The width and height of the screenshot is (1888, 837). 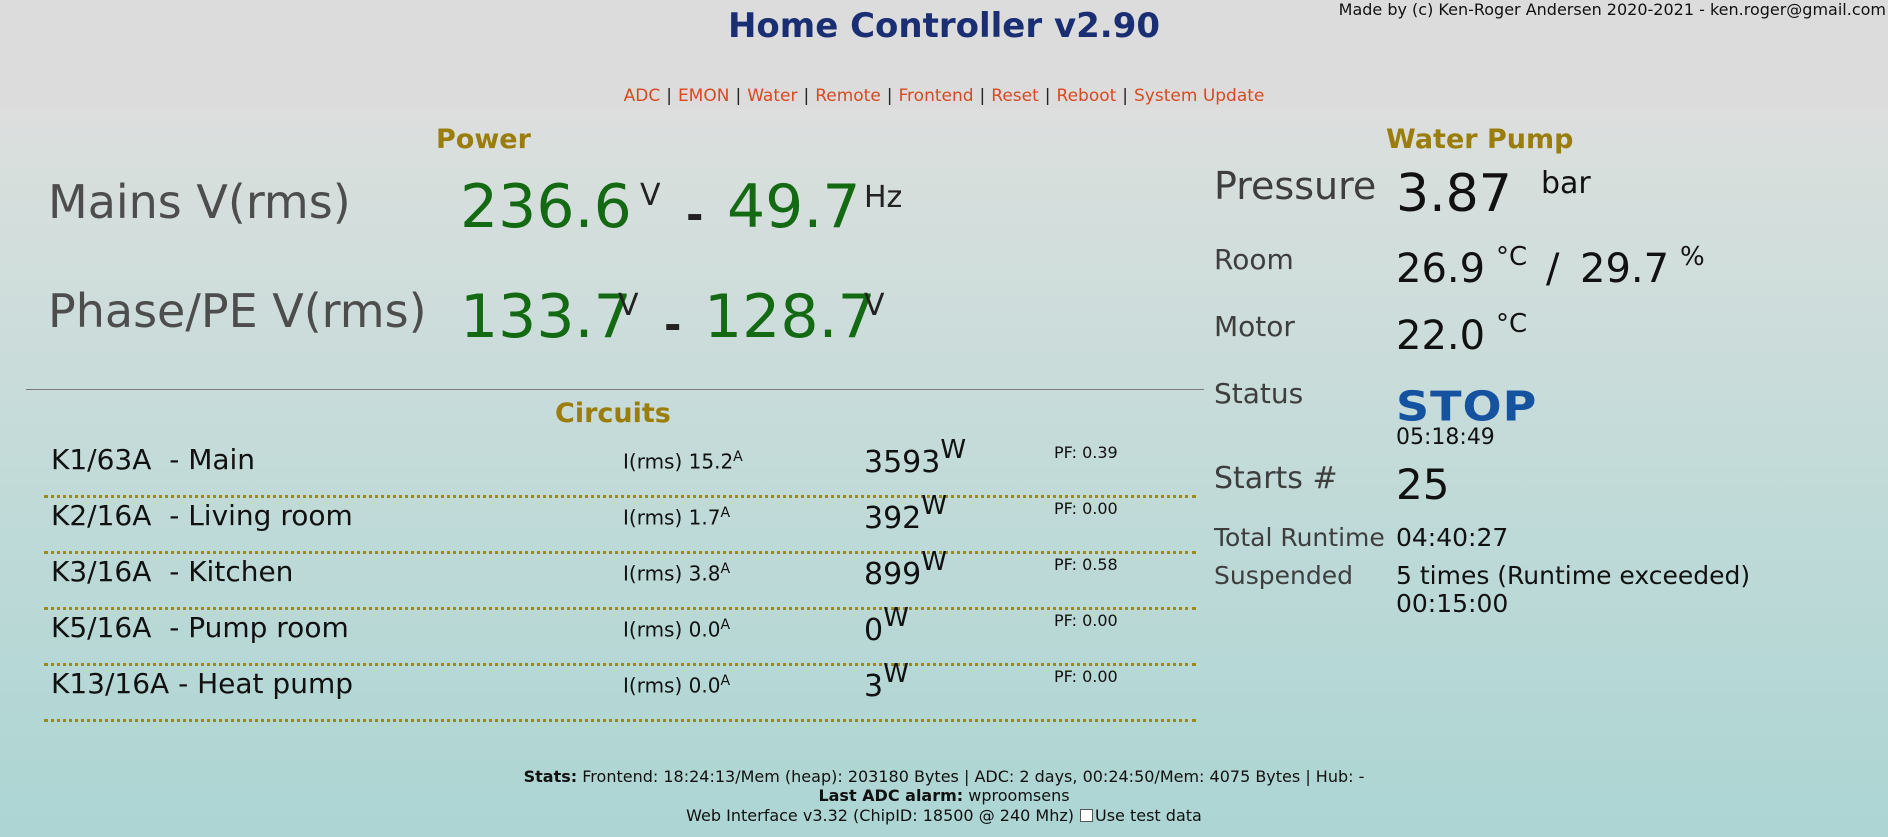 I want to click on room-humidity: 29.7, so click(x=1625, y=269).